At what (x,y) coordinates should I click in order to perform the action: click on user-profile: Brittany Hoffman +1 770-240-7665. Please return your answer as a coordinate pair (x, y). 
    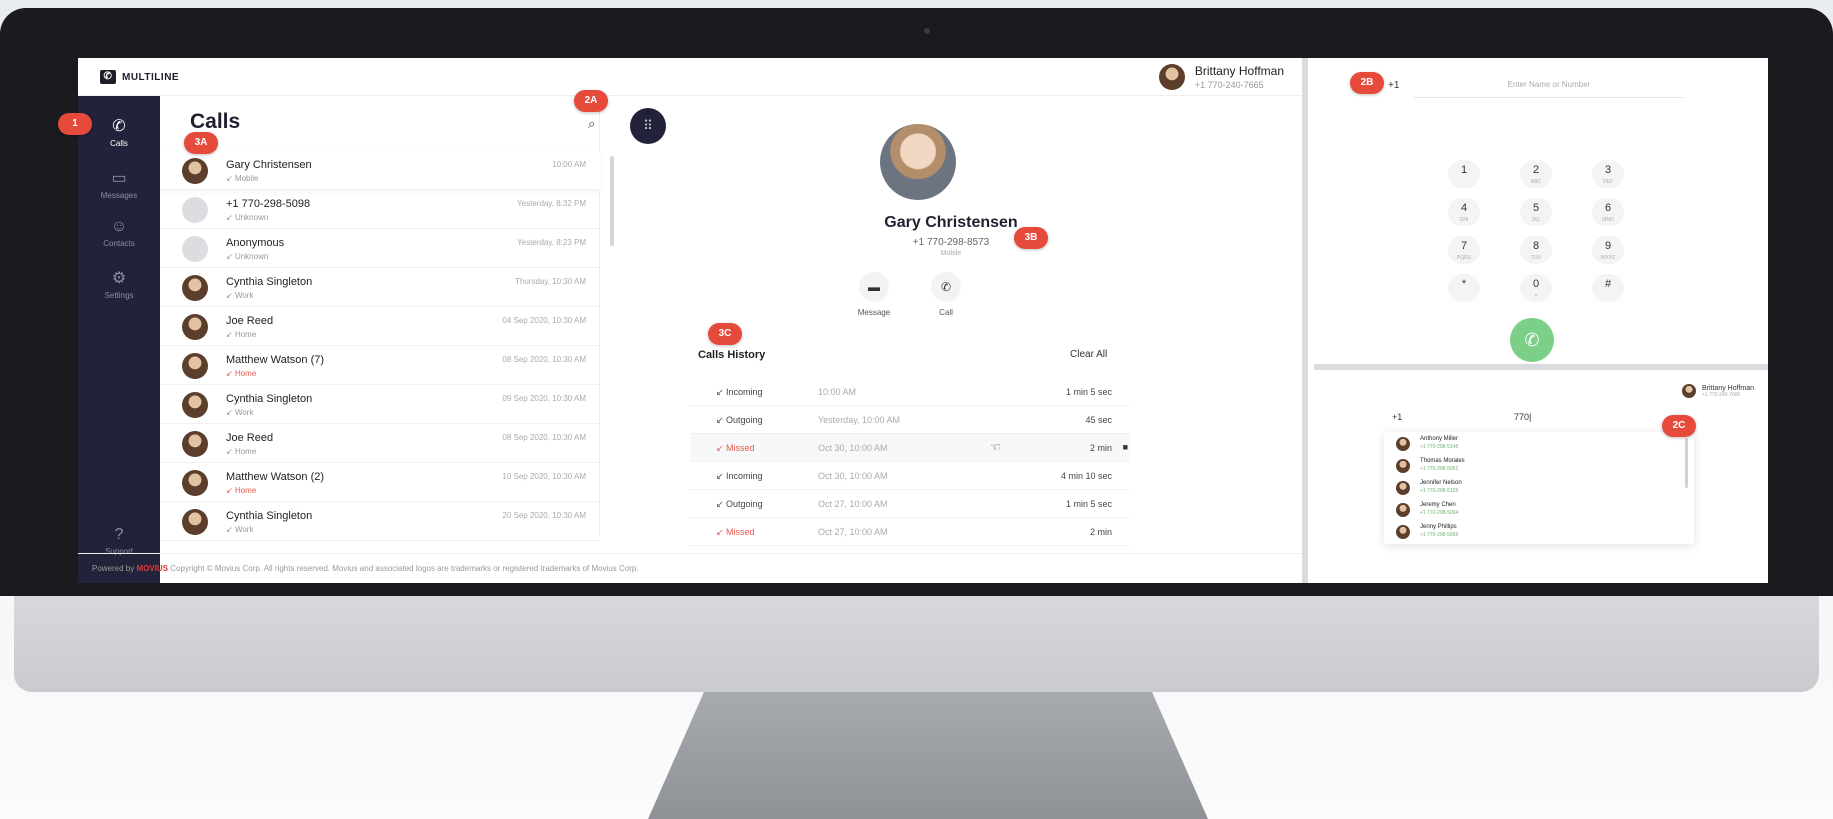
    Looking at the image, I should click on (1221, 77).